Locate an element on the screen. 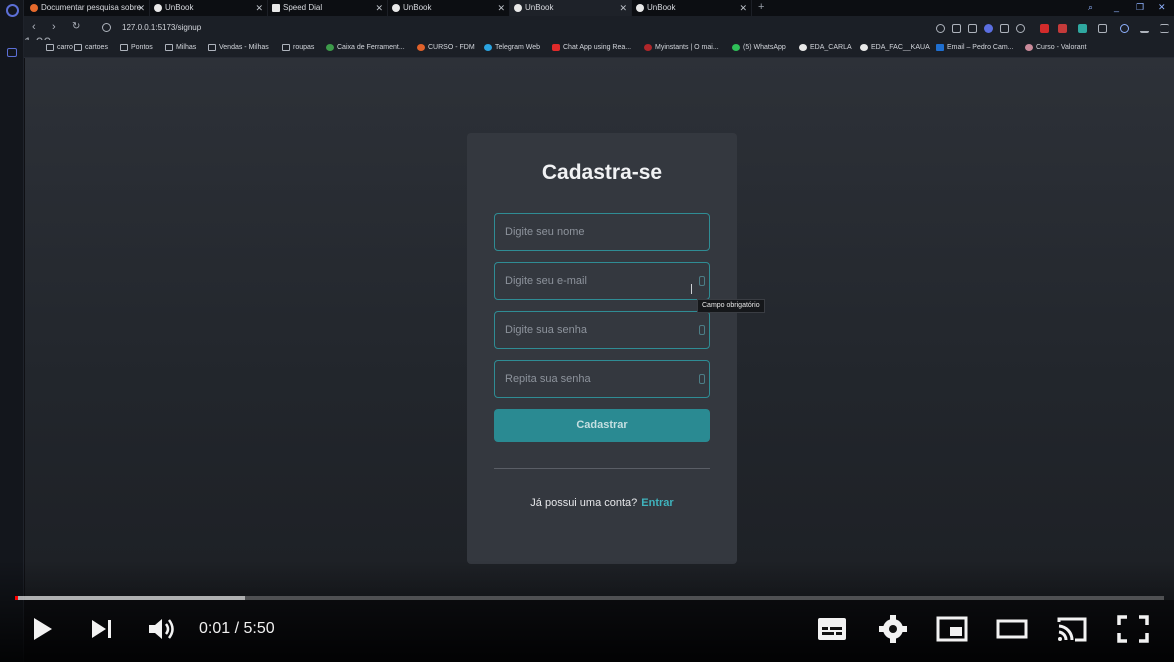  react-icon is located at coordinates (158, 8).